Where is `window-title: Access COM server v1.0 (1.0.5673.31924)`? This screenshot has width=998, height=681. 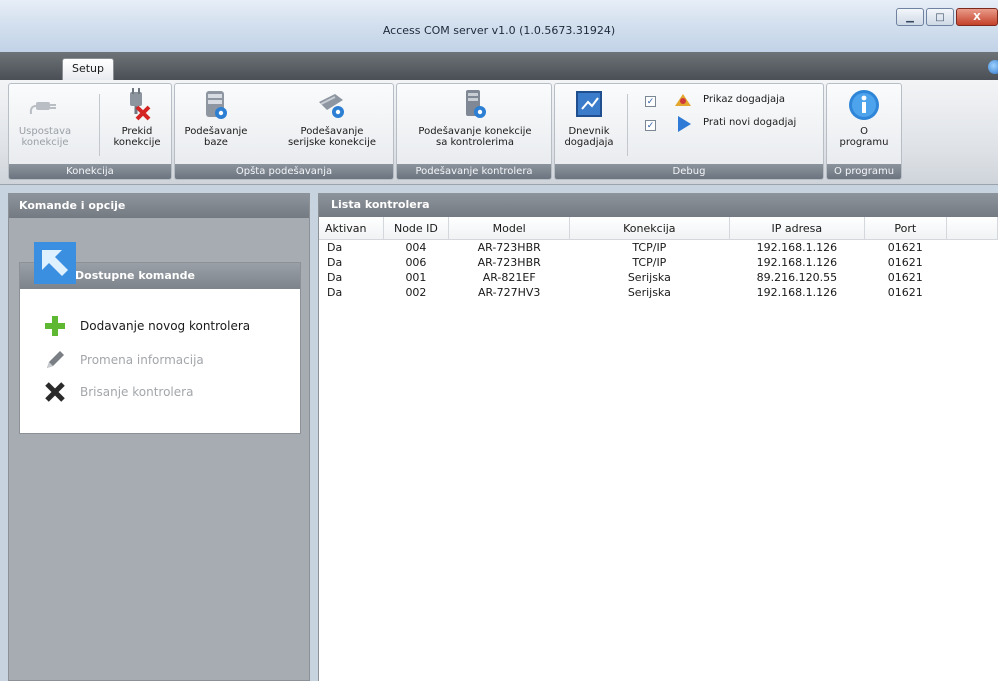
window-title: Access COM server v1.0 (1.0.5673.31924) is located at coordinates (499, 30).